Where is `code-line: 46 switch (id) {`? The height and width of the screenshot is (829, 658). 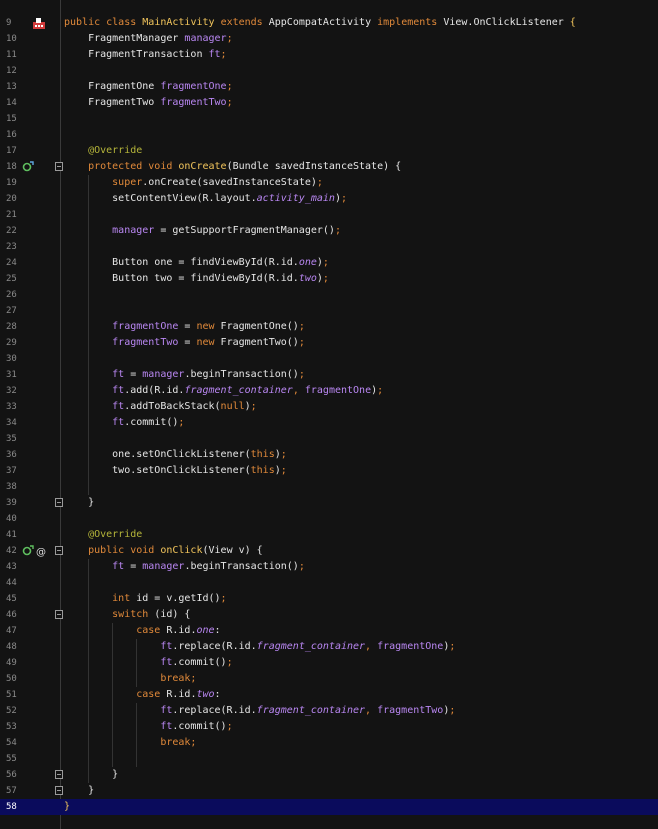
code-line: 46 switch (id) { is located at coordinates (329, 615).